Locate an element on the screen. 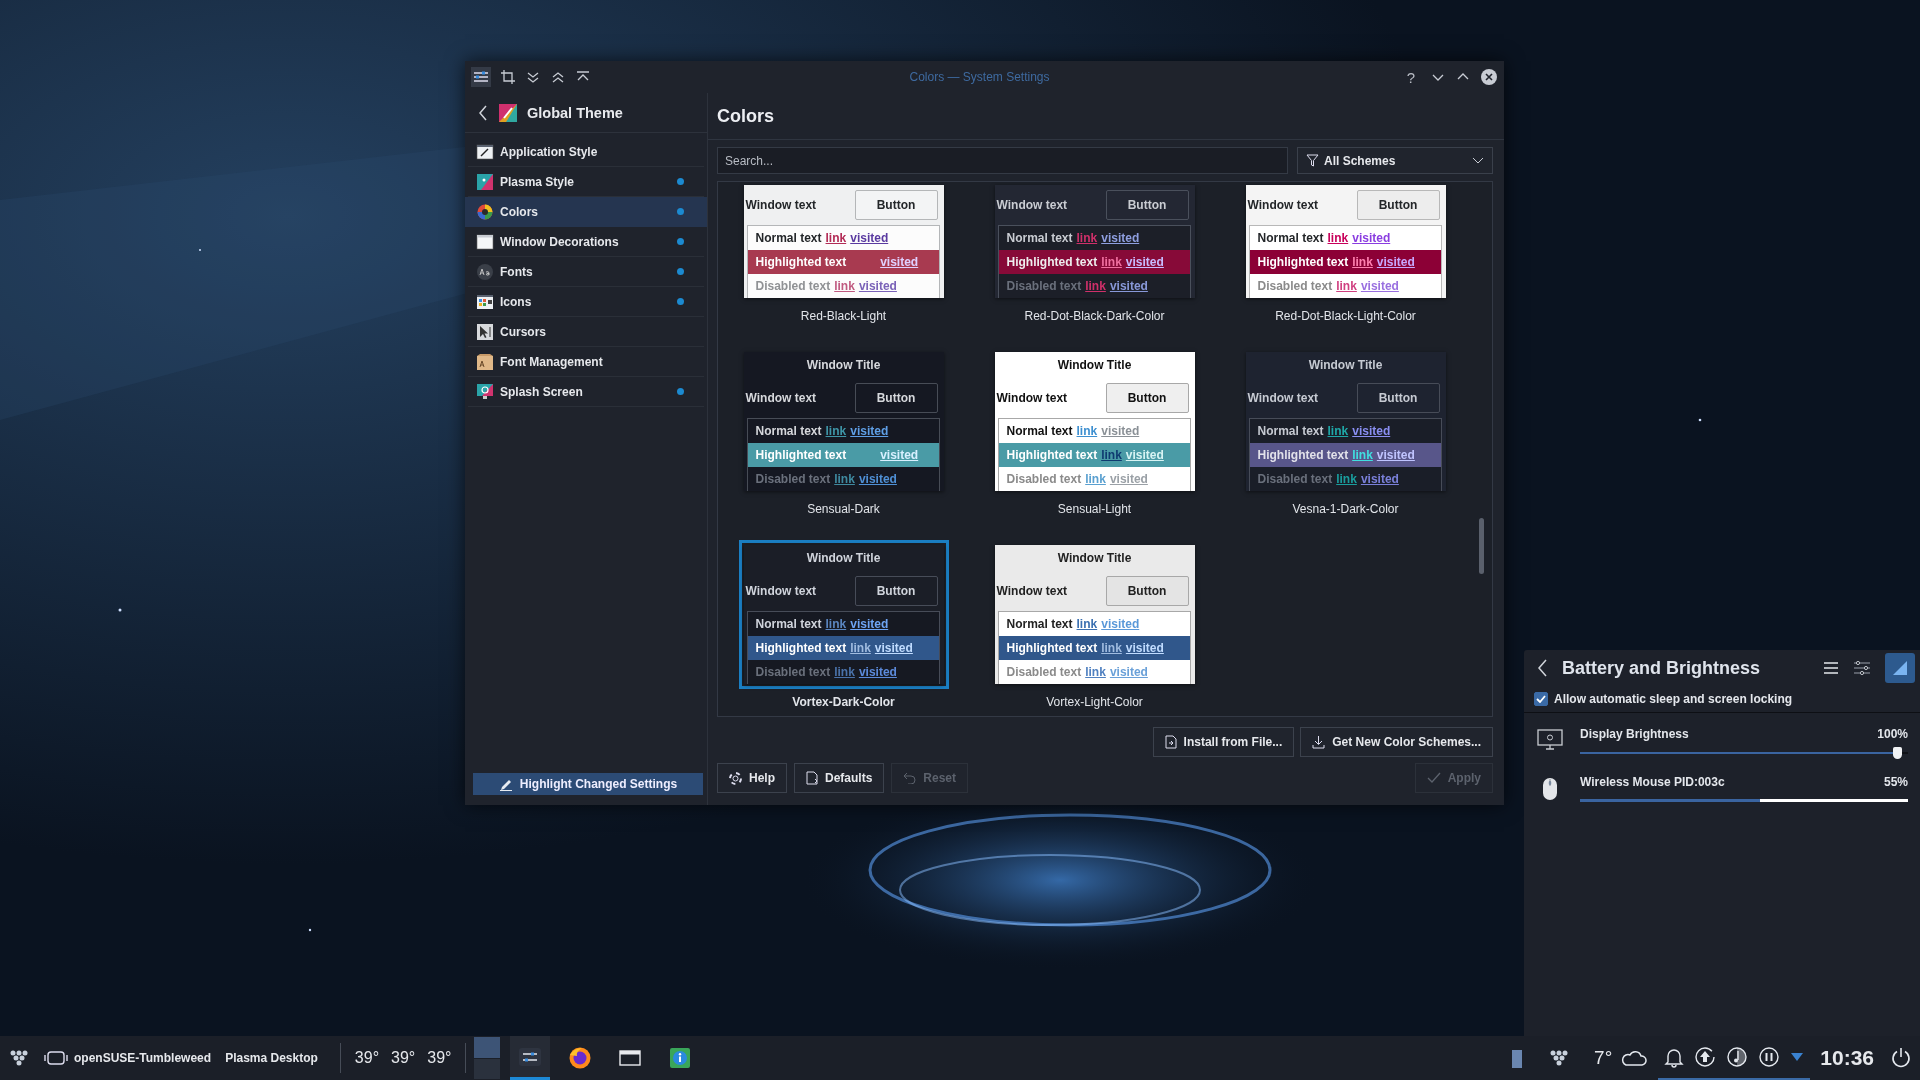  preview-window-title: Window Title is located at coordinates (1094, 365).